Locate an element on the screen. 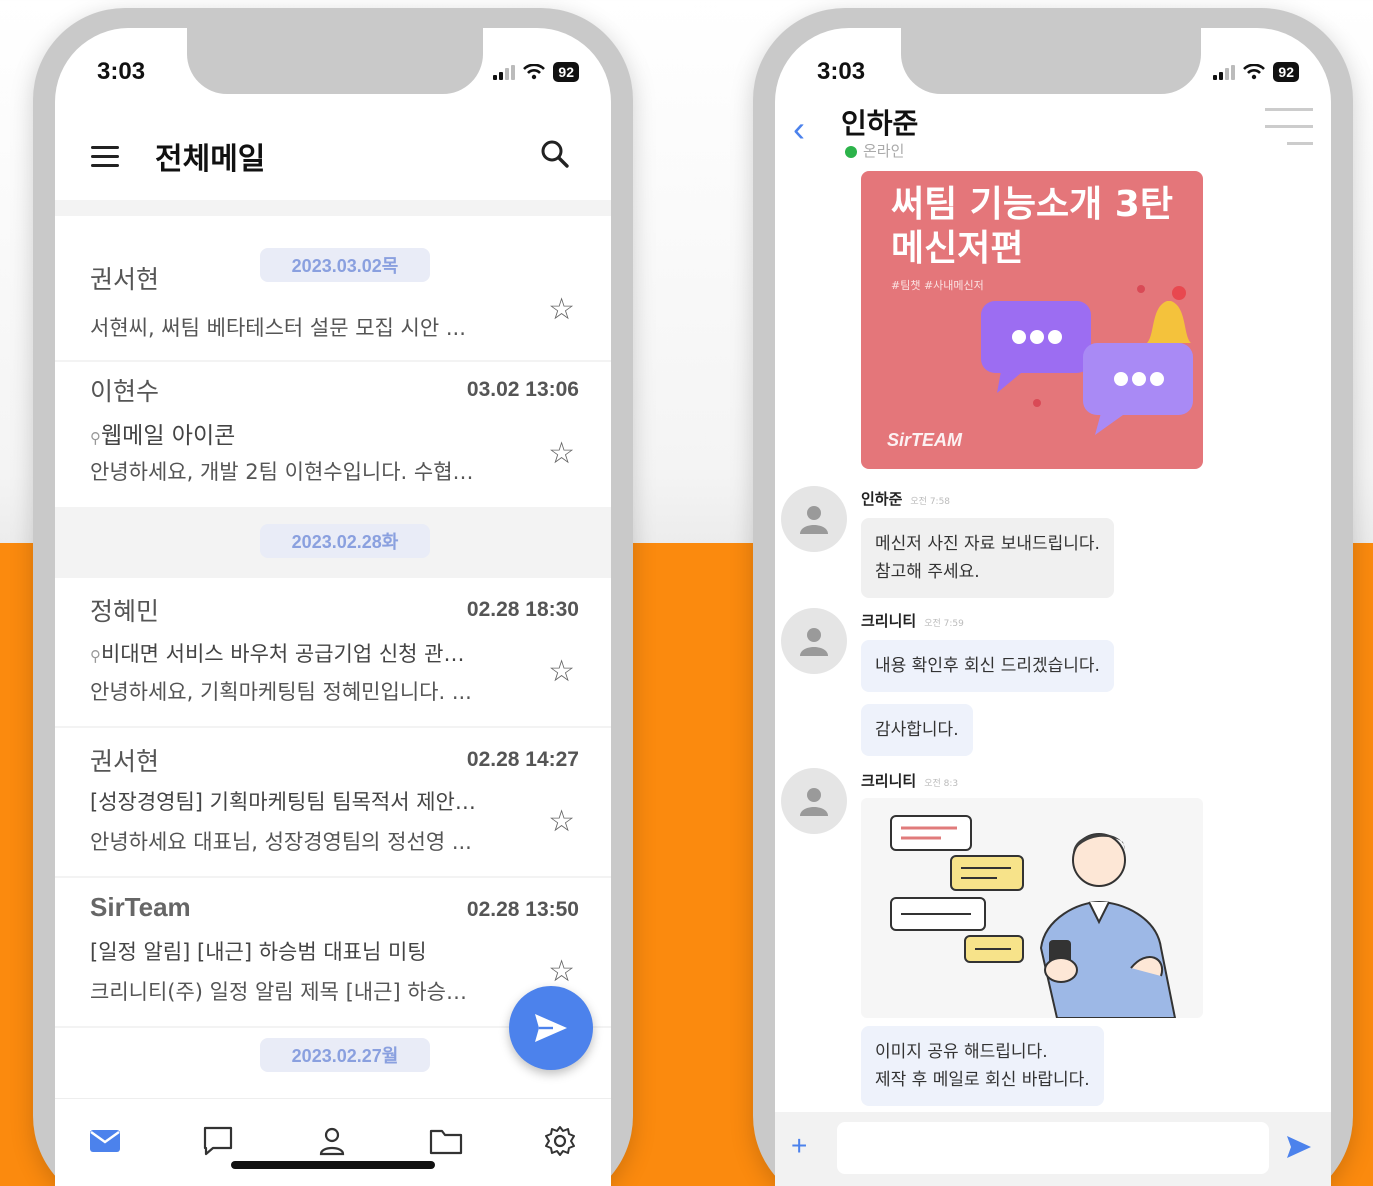  date-chip: 2023.02.27월 is located at coordinates (345, 1055).